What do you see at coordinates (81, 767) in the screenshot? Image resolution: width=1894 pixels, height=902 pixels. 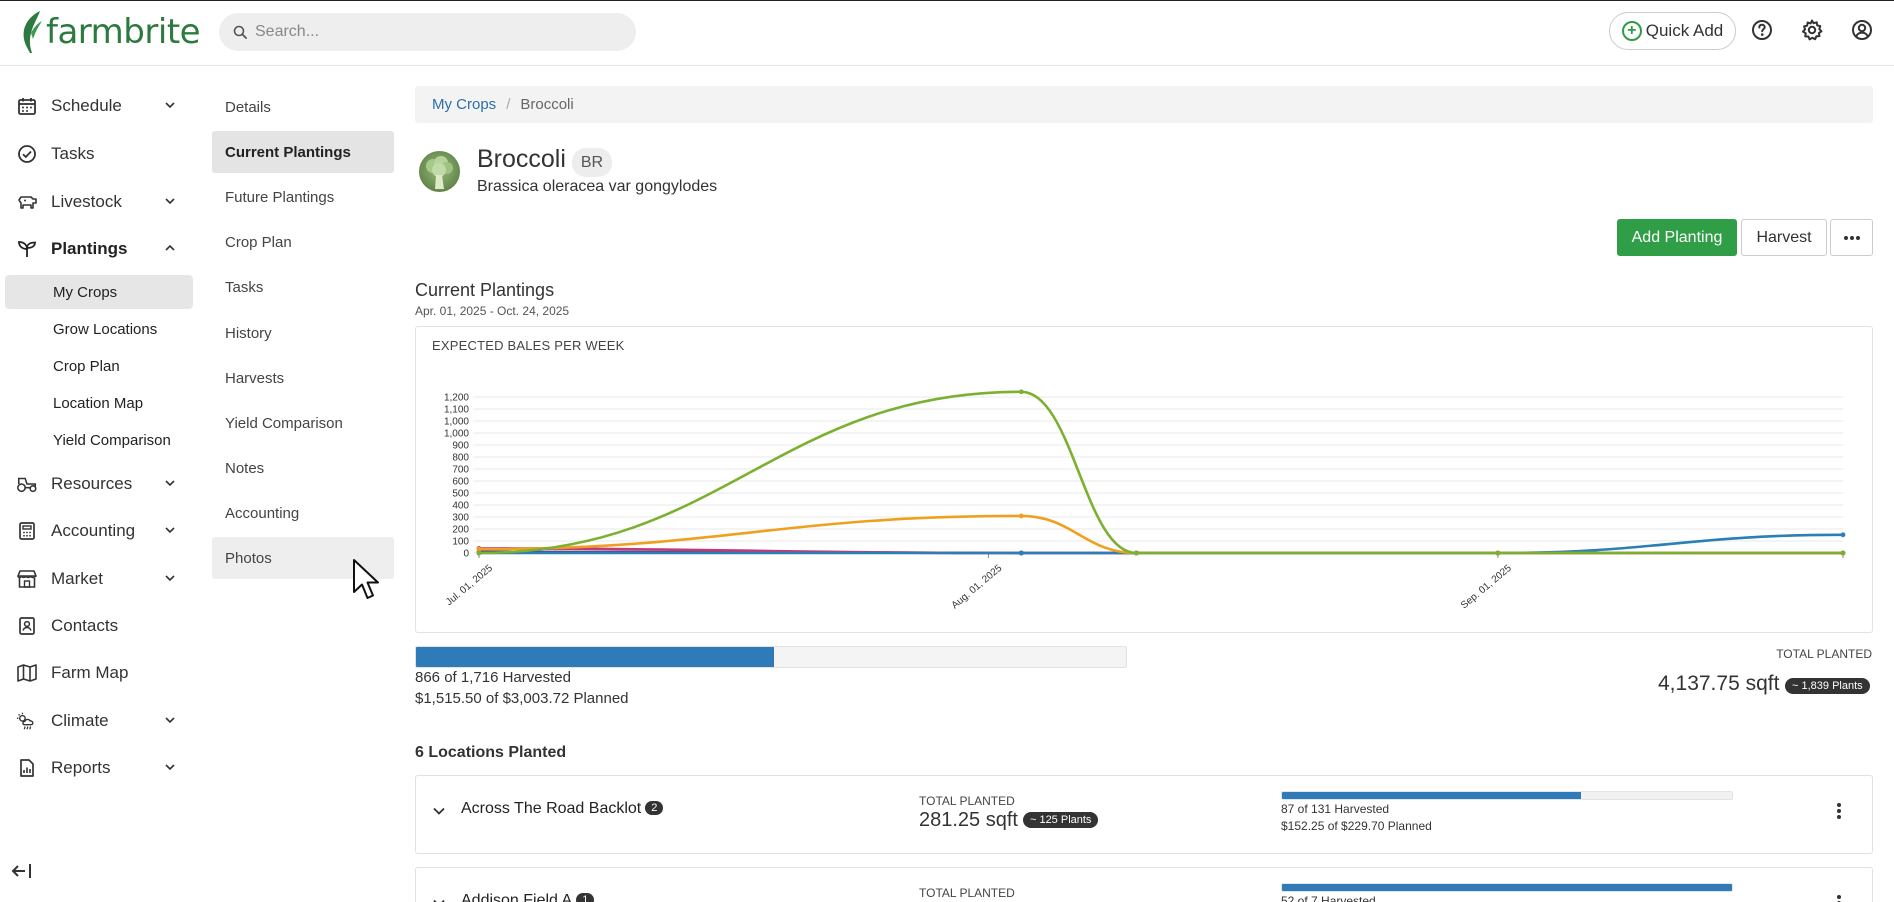 I see `sidebar-item-label: Reports` at bounding box center [81, 767].